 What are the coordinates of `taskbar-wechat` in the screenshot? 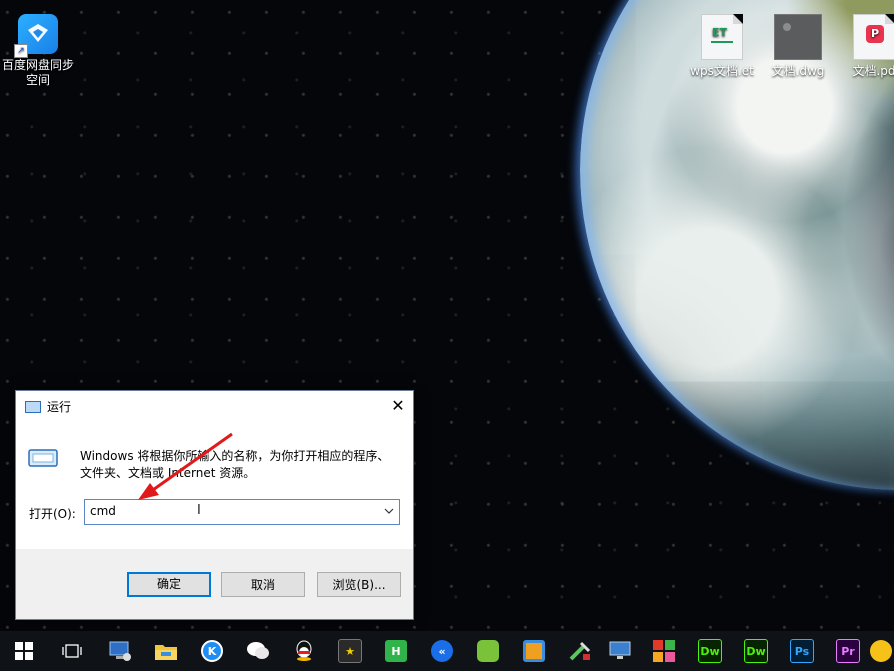 It's located at (258, 651).